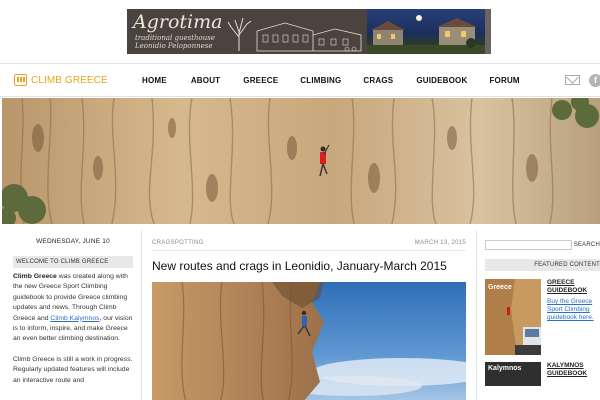 The height and width of the screenshot is (400, 600). What do you see at coordinates (441, 80) in the screenshot?
I see `nav-item-guidebook: GUIDEBOOK` at bounding box center [441, 80].